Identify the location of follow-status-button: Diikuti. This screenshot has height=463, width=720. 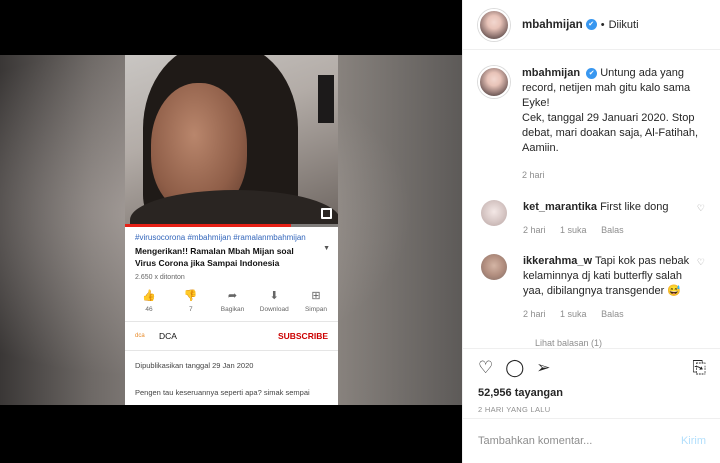
(624, 25).